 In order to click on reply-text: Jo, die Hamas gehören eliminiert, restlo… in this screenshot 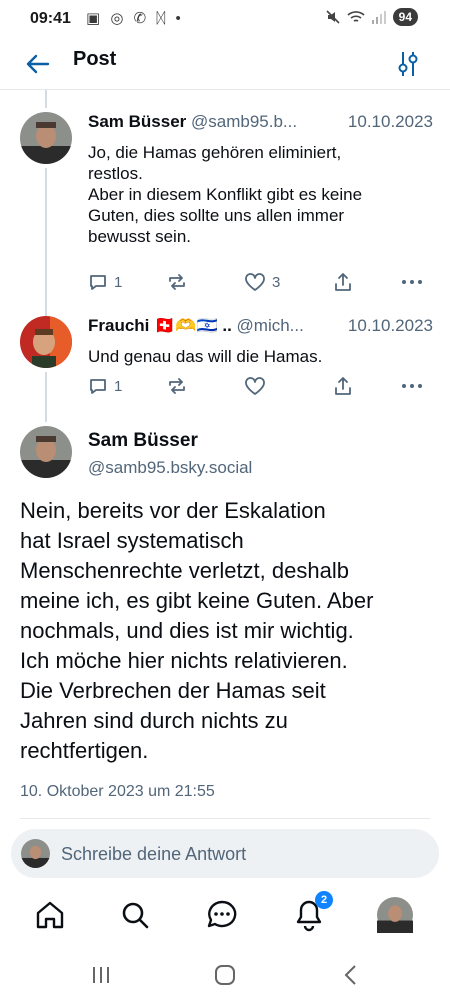, I will do `click(258, 194)`.